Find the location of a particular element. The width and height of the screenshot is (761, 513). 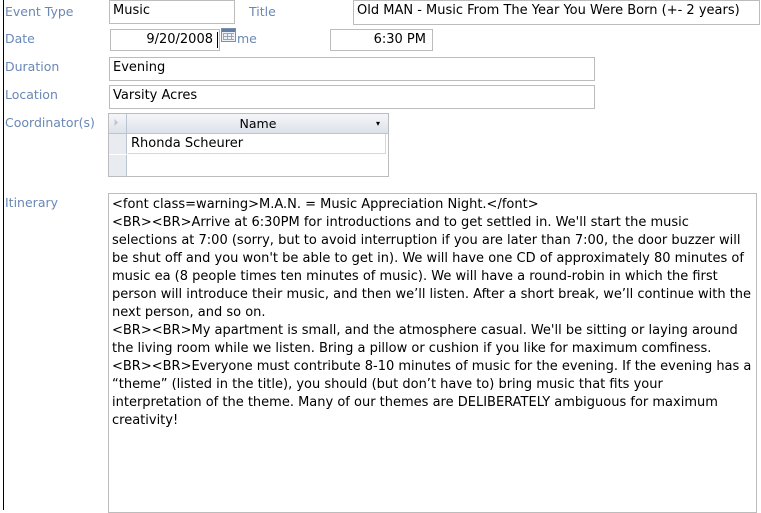

duration-label: Duration is located at coordinates (32, 66).